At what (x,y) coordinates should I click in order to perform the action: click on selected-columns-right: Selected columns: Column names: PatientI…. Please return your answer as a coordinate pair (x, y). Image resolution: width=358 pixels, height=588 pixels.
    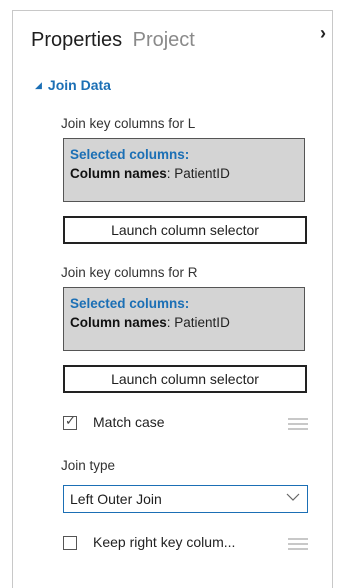
    Looking at the image, I should click on (184, 319).